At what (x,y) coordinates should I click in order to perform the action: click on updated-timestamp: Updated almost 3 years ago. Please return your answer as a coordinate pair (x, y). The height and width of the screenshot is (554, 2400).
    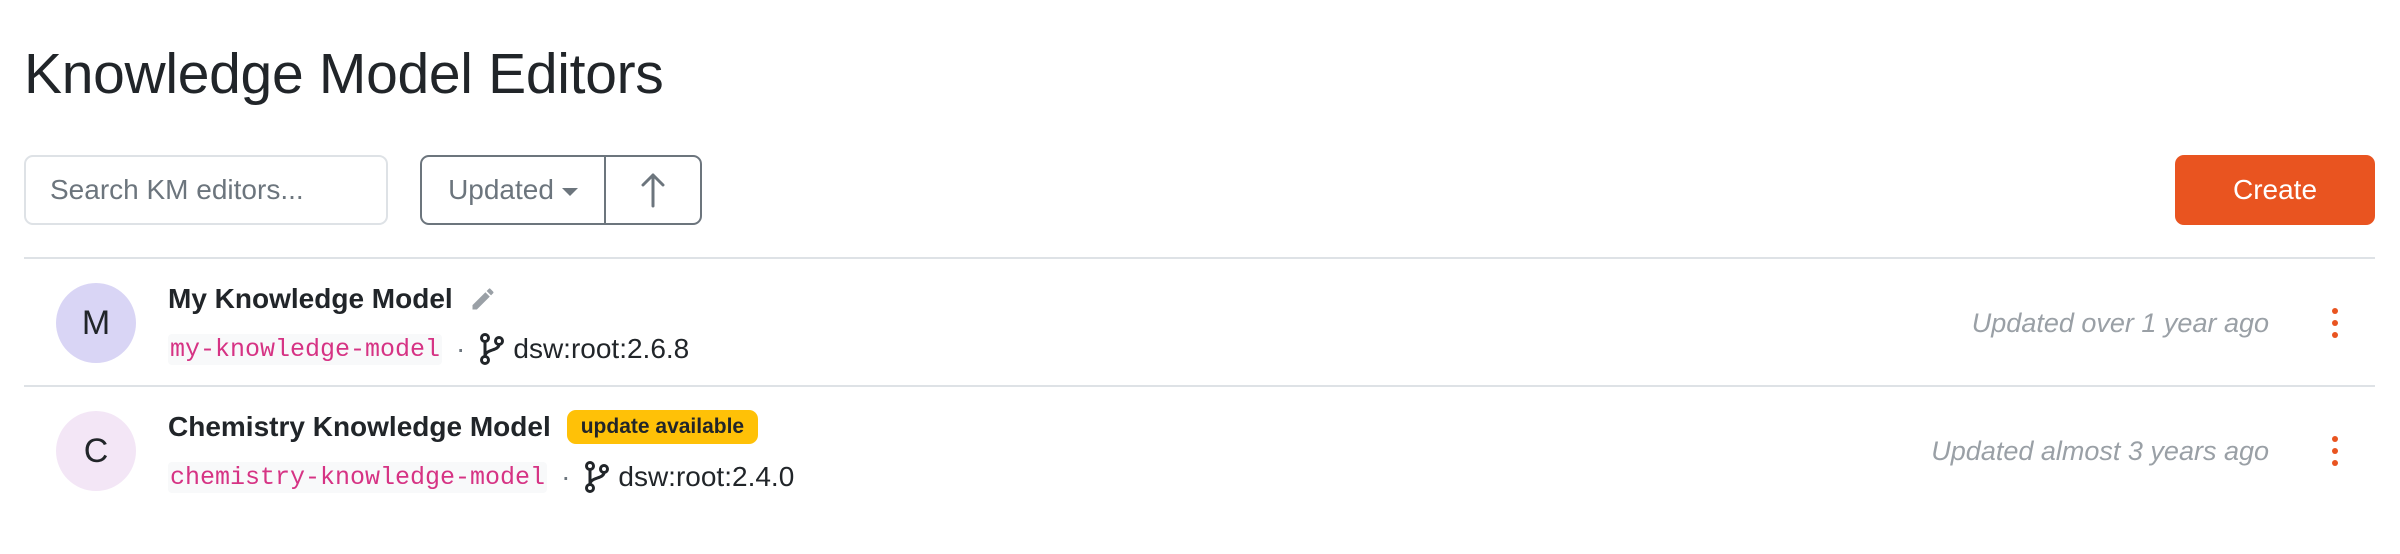
    Looking at the image, I should click on (2100, 451).